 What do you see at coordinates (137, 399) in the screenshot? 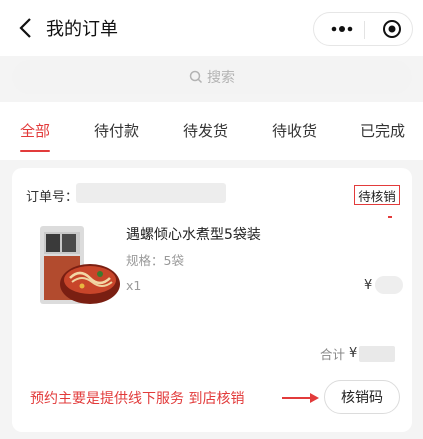
I see `annotation-note: 预约主要是提供线下服务 到店核销` at bounding box center [137, 399].